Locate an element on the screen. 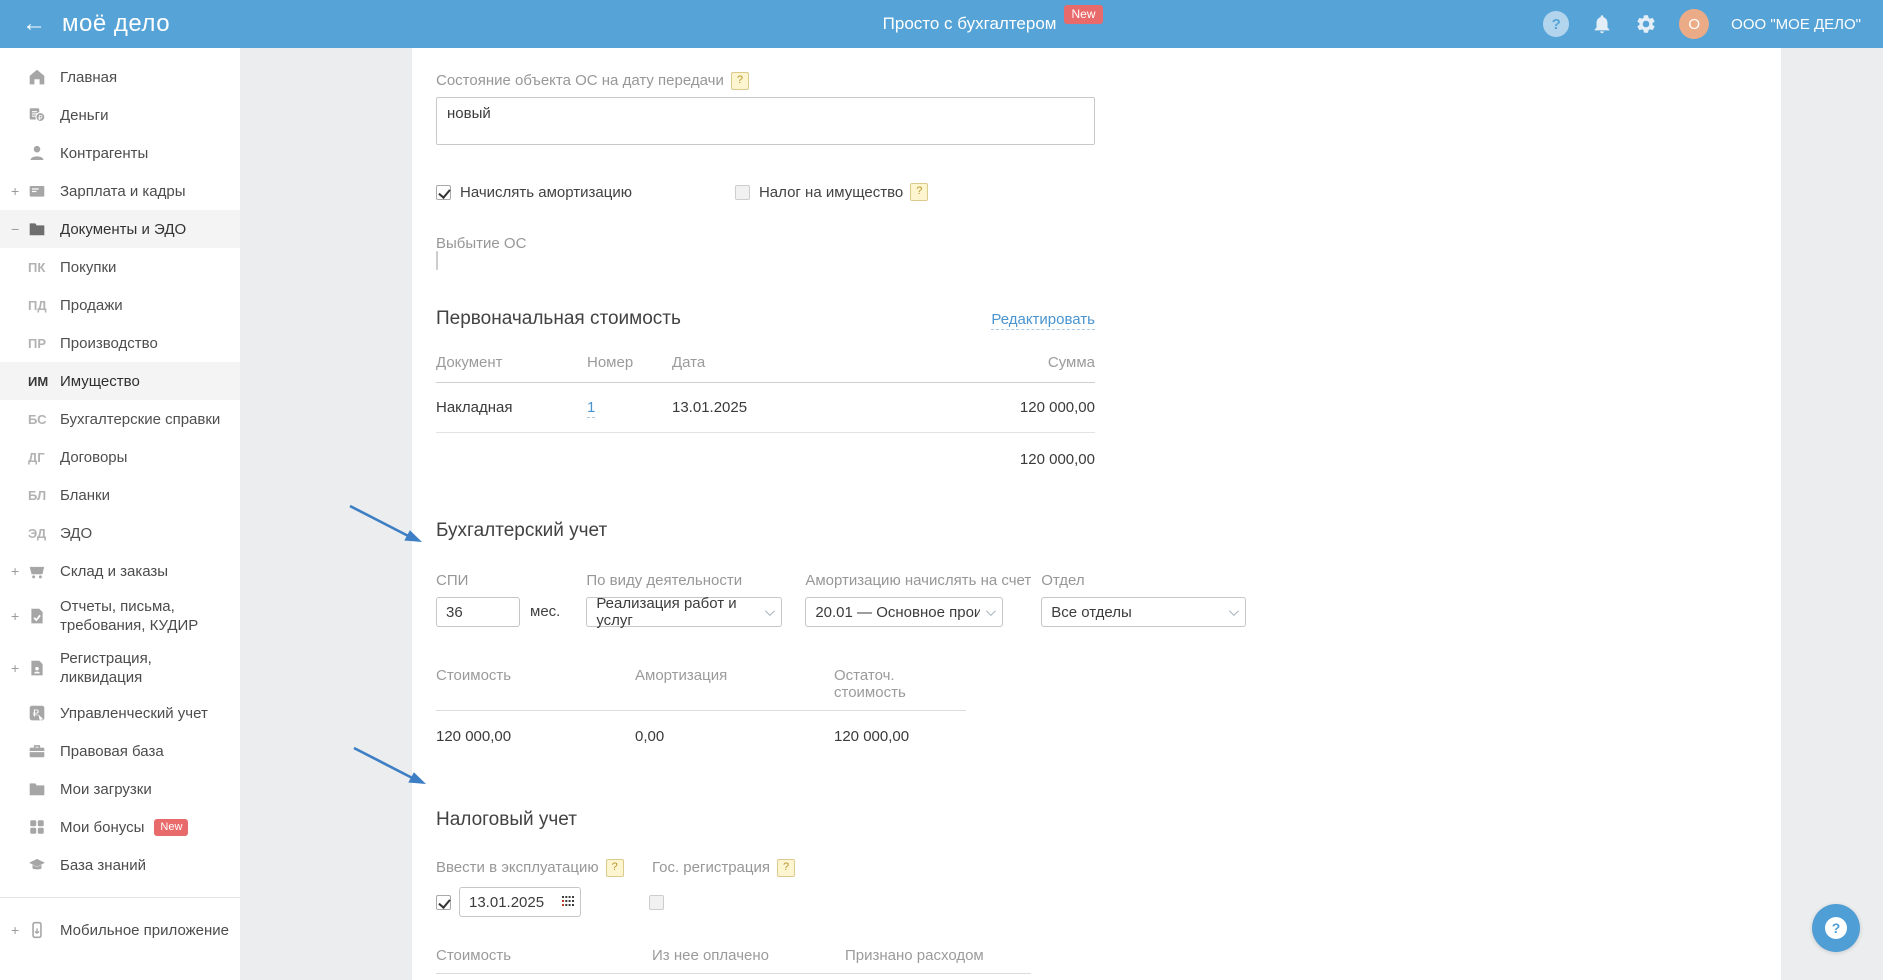 This screenshot has width=1883, height=980. app-logo: моё дело is located at coordinates (116, 24).